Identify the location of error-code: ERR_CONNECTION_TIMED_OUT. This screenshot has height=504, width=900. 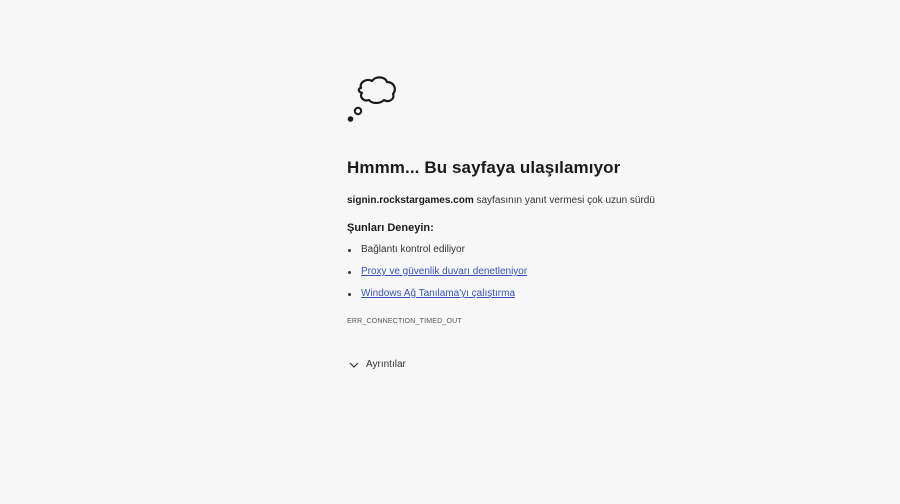
(404, 321).